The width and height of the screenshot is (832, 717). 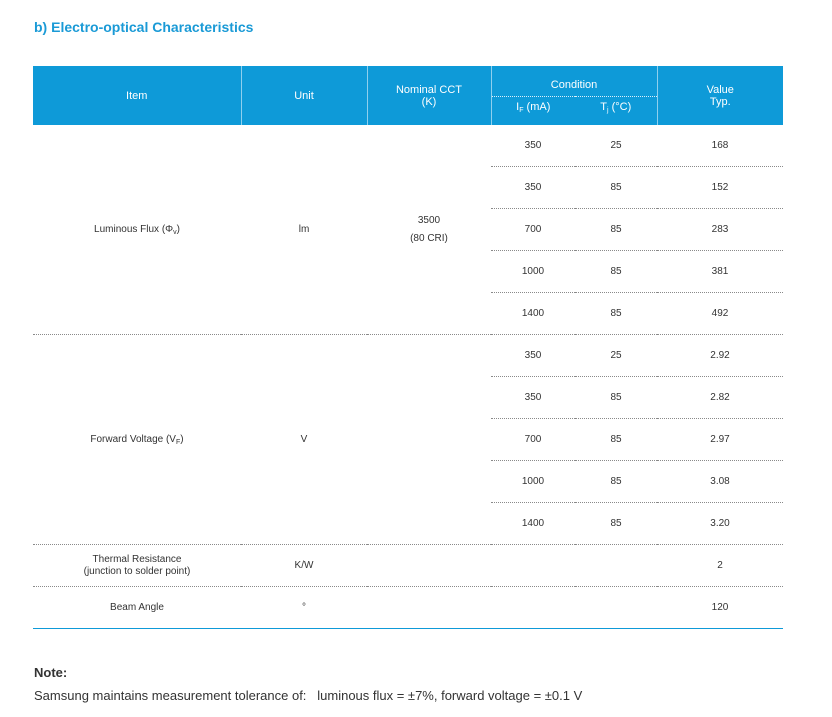 What do you see at coordinates (720, 523) in the screenshot?
I see `value-cell: 3.20` at bounding box center [720, 523].